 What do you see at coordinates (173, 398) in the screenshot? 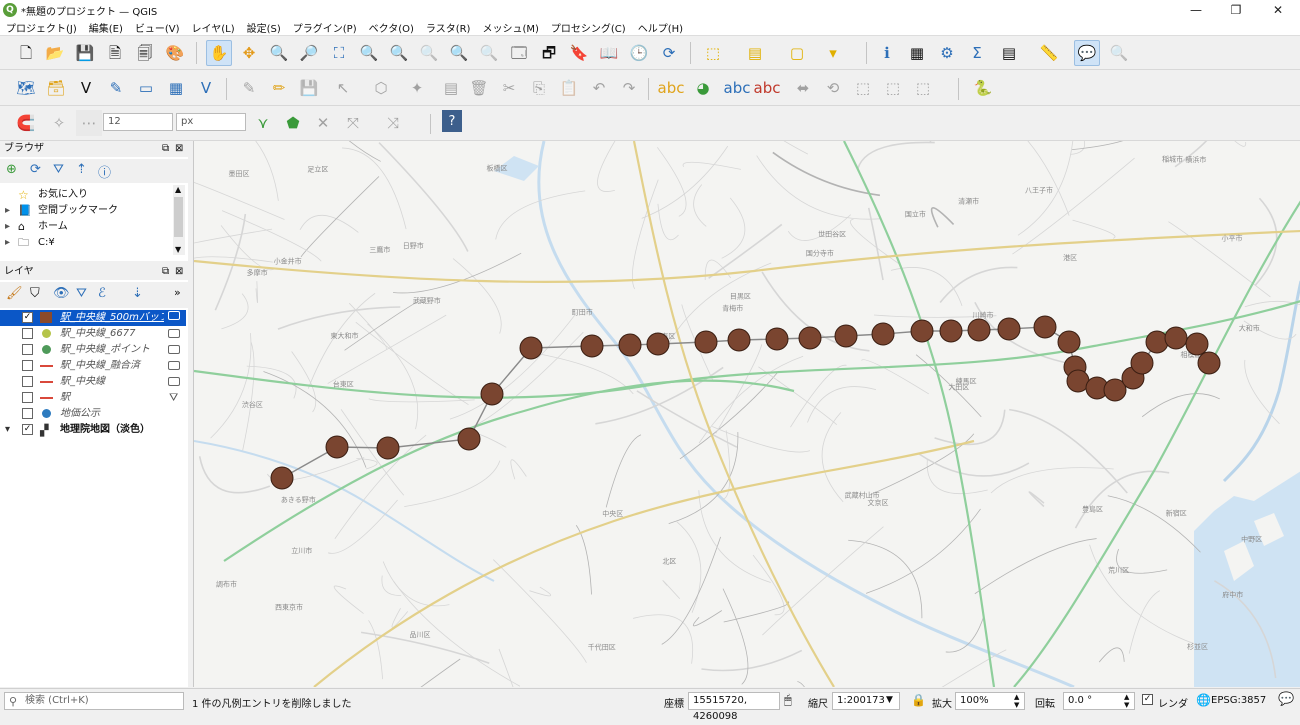
I see `filter-icon: ⛛` at bounding box center [173, 398].